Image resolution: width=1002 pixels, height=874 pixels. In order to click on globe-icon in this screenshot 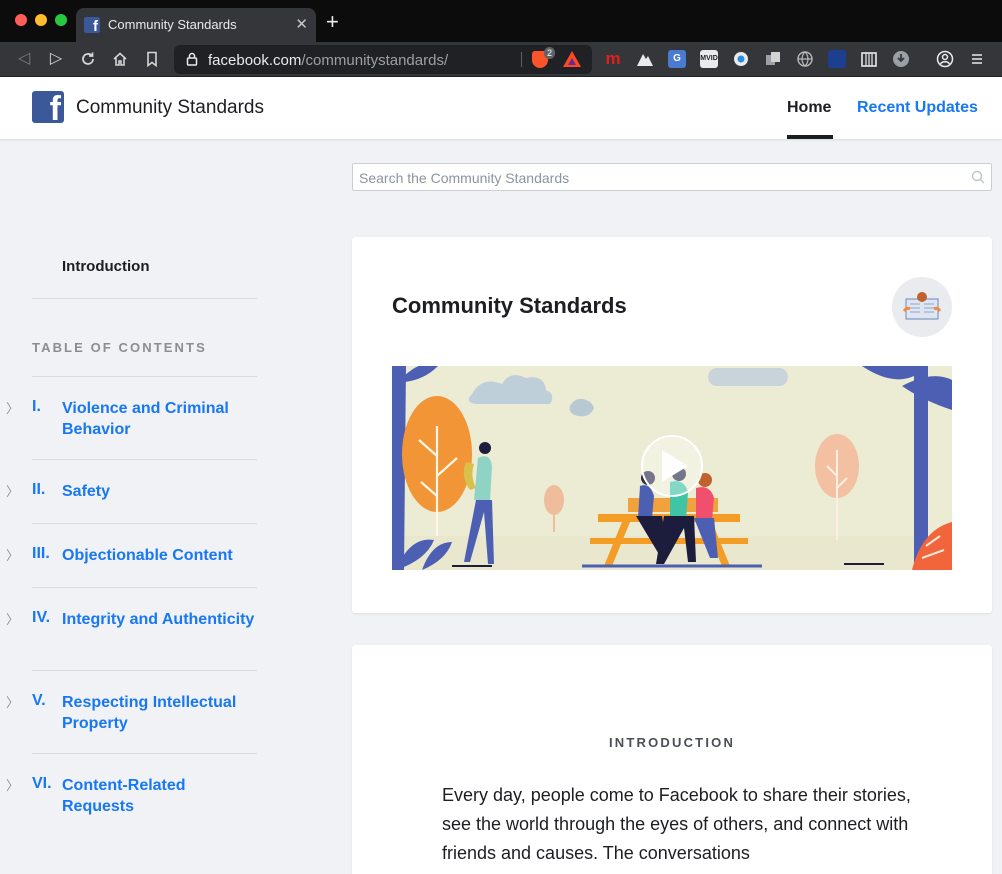, I will do `click(805, 59)`.